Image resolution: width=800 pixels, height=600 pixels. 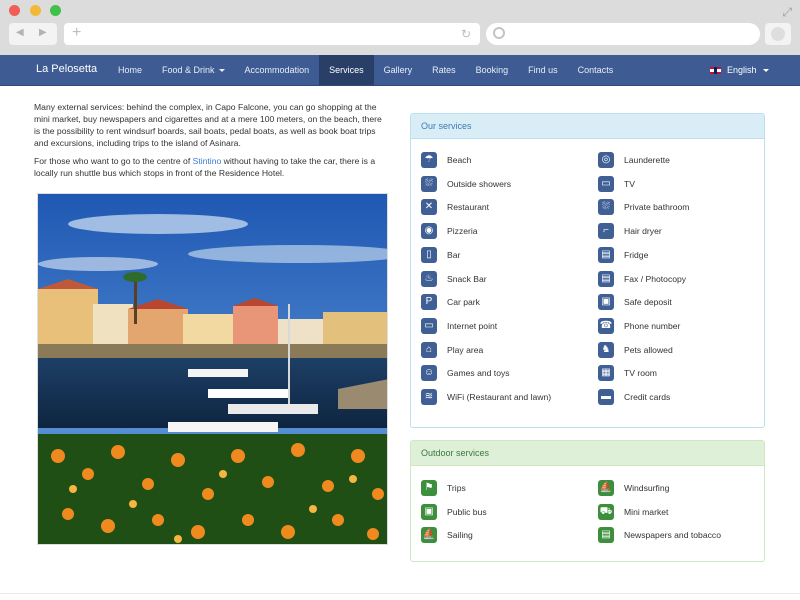 I want to click on nav-item-accommodation: Accommodation, so click(x=277, y=70).